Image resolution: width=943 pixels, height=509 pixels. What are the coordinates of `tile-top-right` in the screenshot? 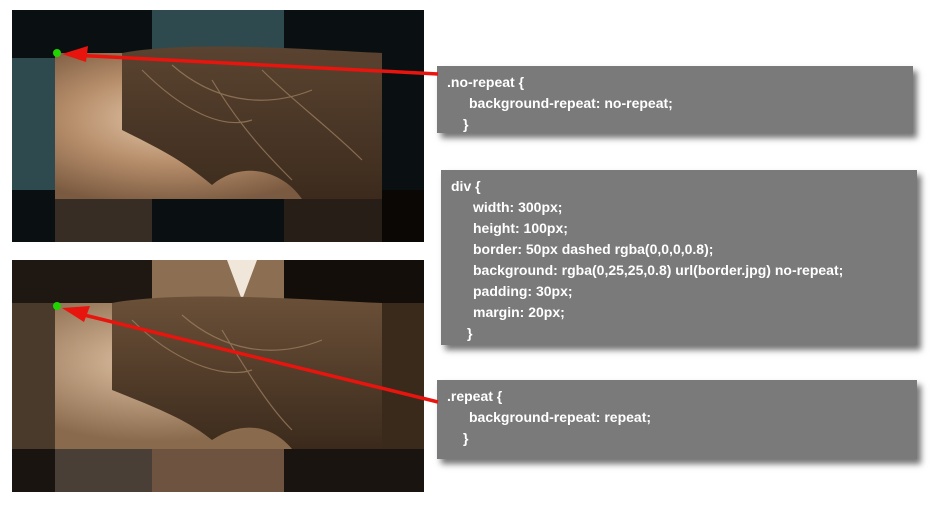 It's located at (354, 281).